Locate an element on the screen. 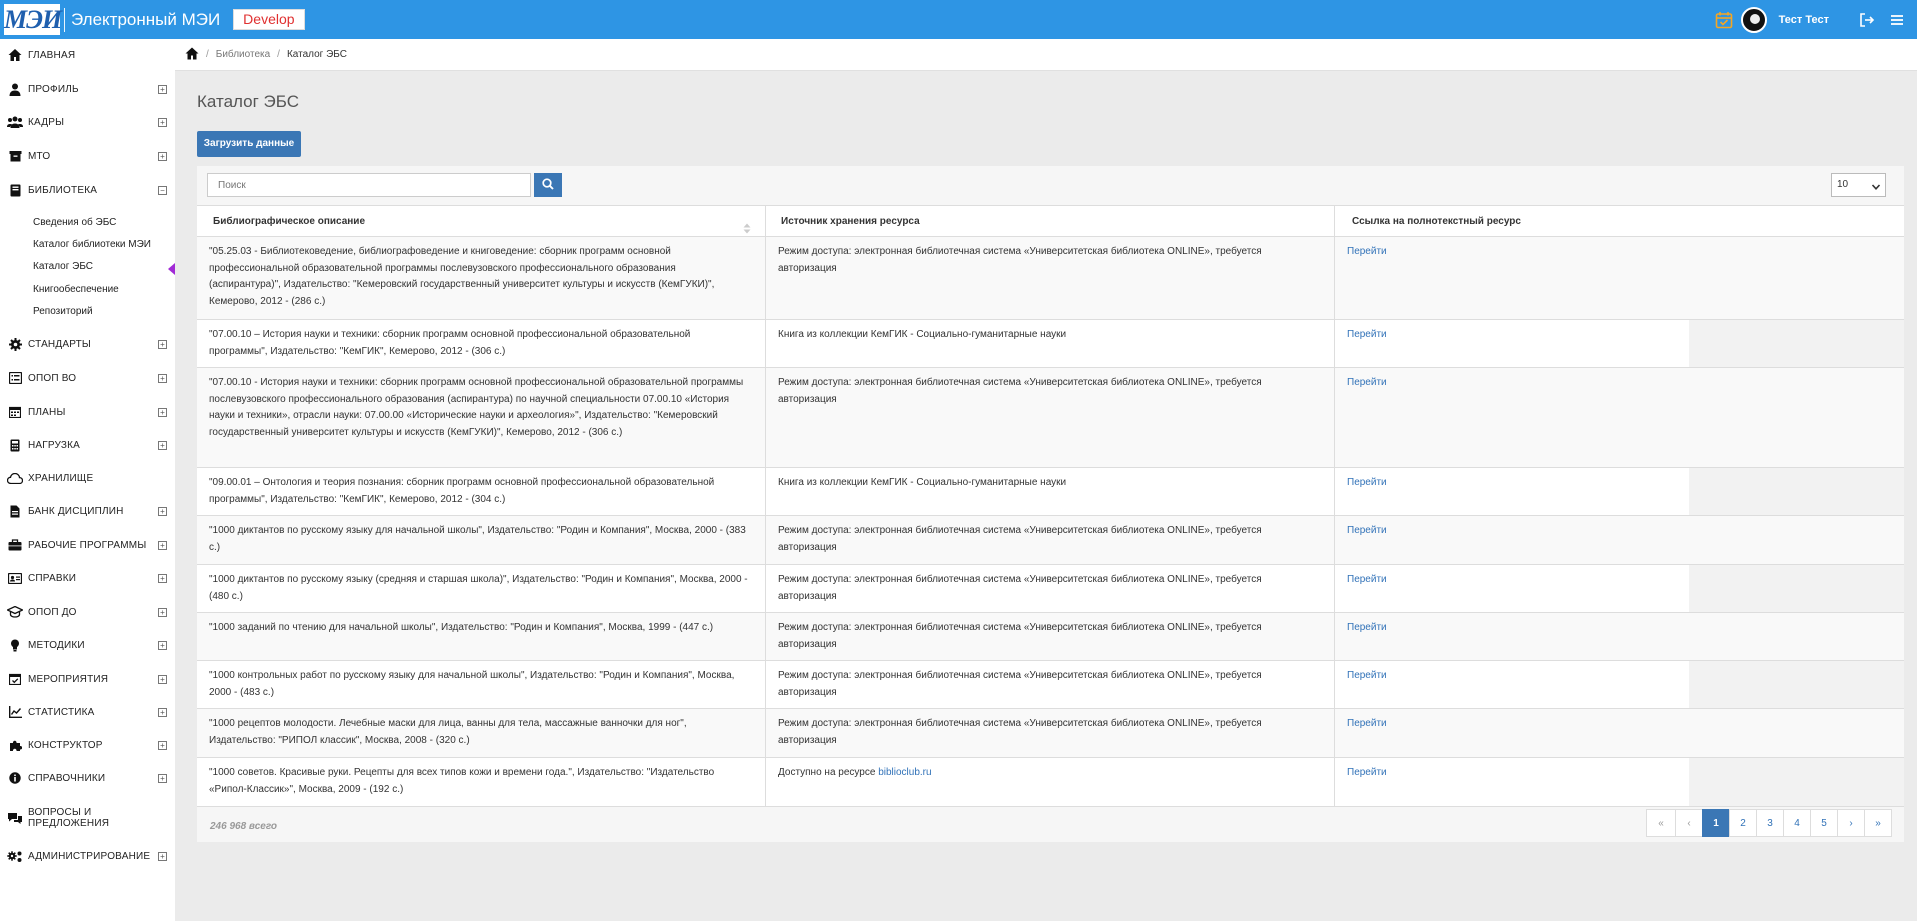 The width and height of the screenshot is (1917, 921). sidebar-item-work-programs: РАБОЧИЕ ПРОГРАММЫ + is located at coordinates (87, 545).